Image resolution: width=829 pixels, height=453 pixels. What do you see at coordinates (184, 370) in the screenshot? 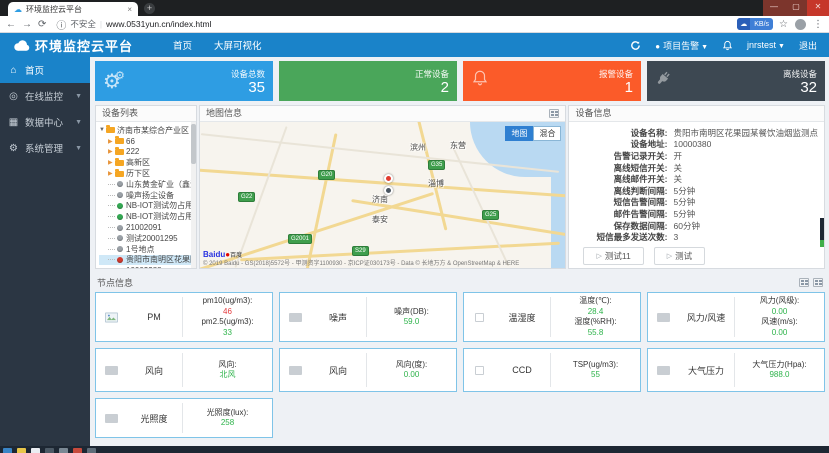
I see `node-card-wind-direction: 风向 风向: 北风` at bounding box center [184, 370].